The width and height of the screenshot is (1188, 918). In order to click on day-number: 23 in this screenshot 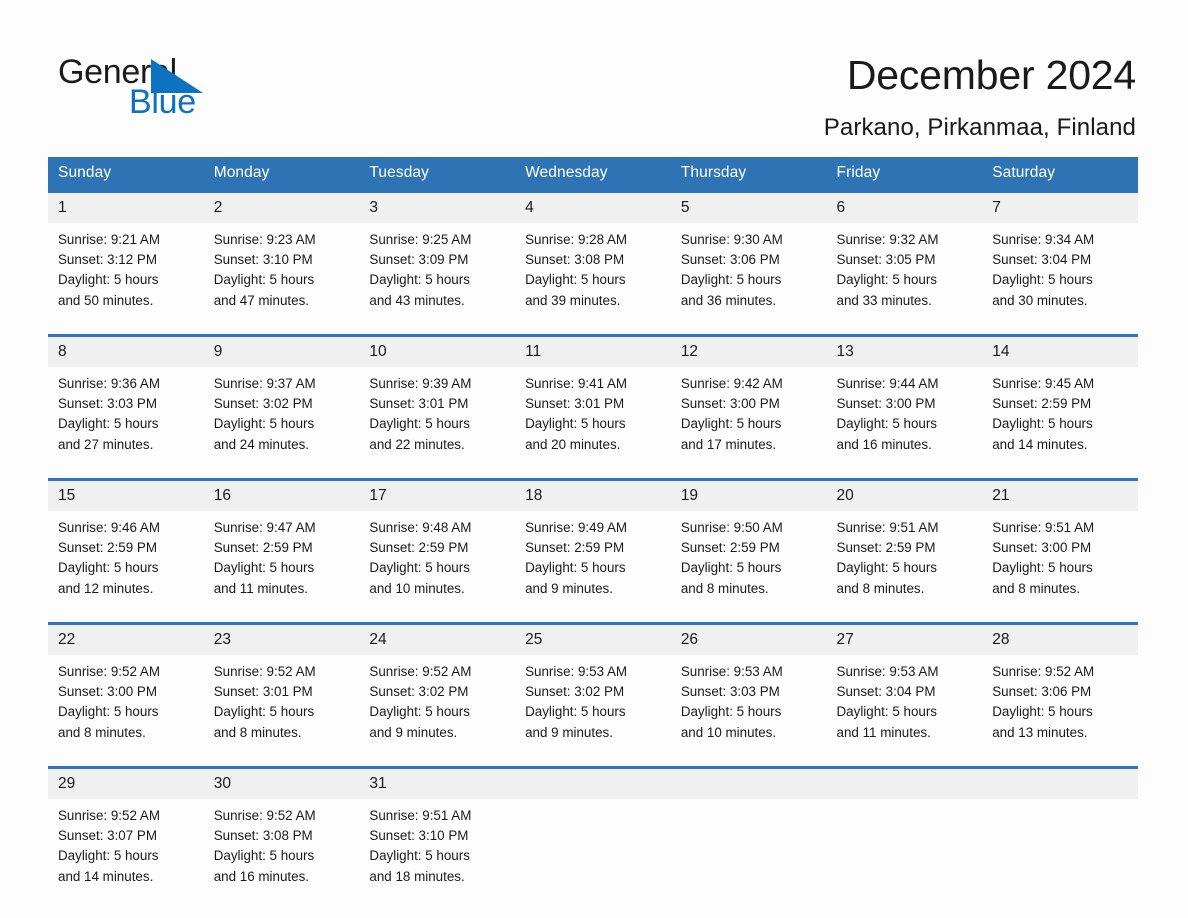, I will do `click(281, 640)`.